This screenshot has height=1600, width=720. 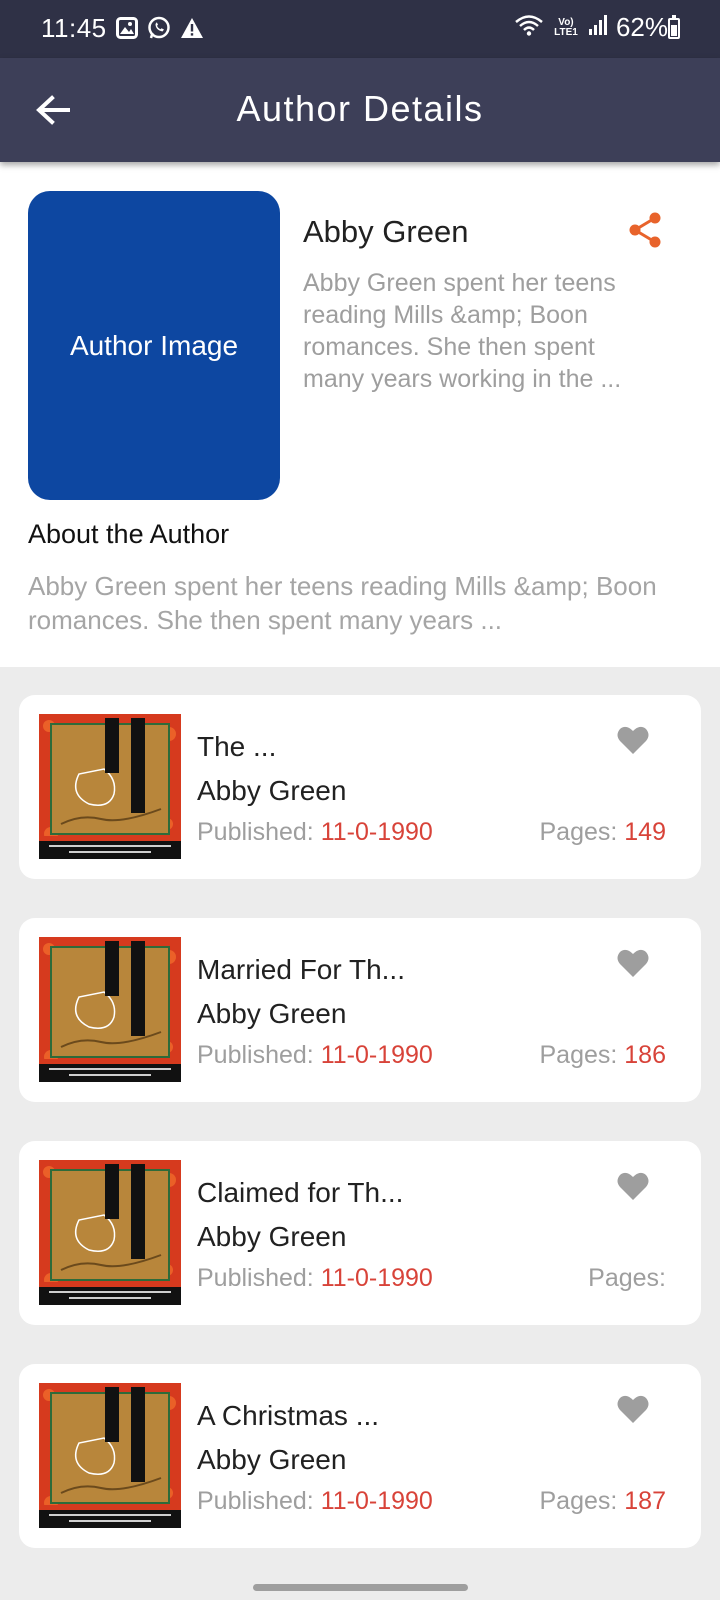 I want to click on pages-count: 186, so click(x=645, y=1055).